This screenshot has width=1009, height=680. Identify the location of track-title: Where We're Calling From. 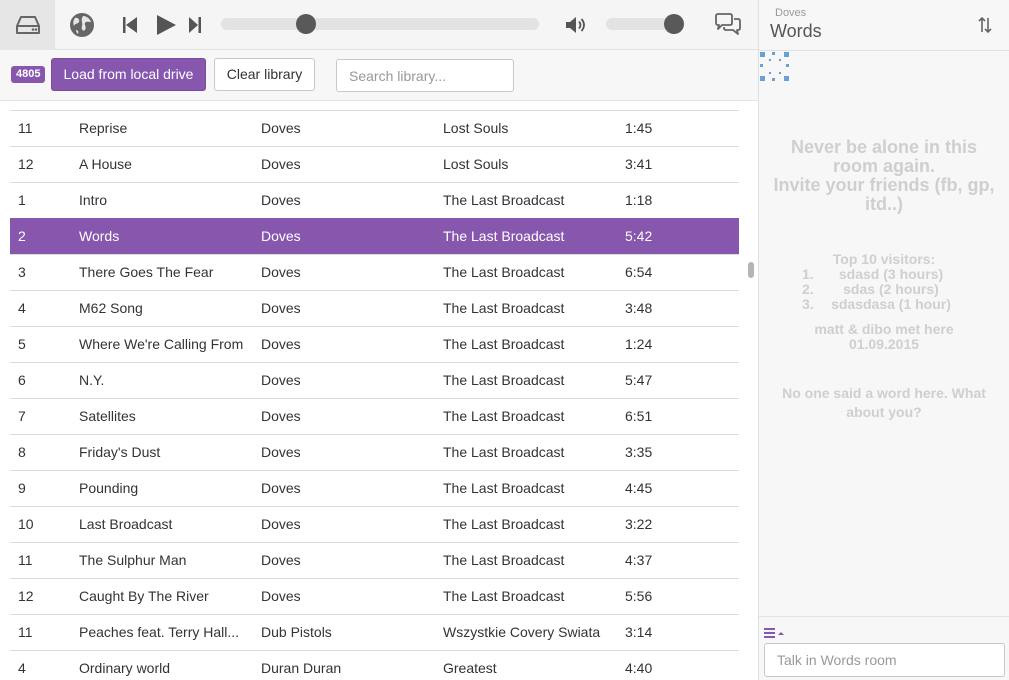
(161, 344).